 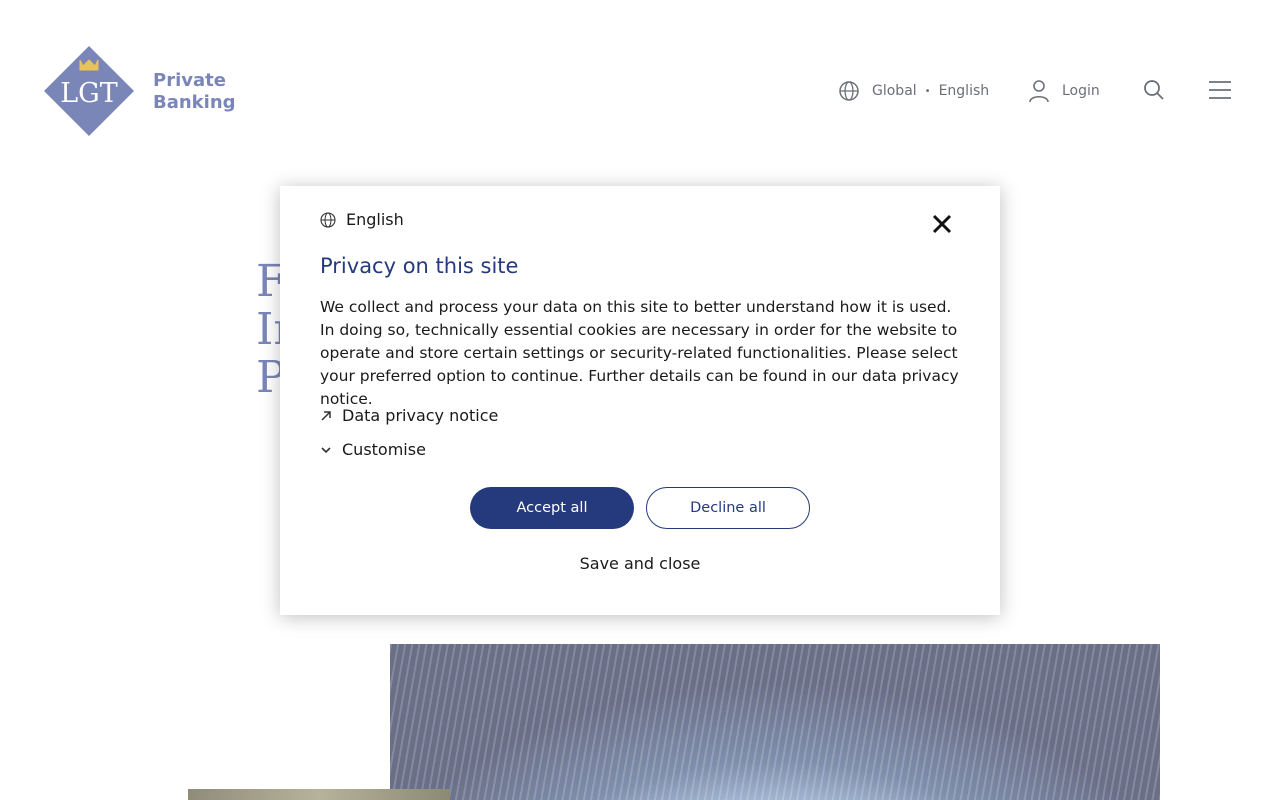 I want to click on region-label: Global, so click(x=894, y=91).